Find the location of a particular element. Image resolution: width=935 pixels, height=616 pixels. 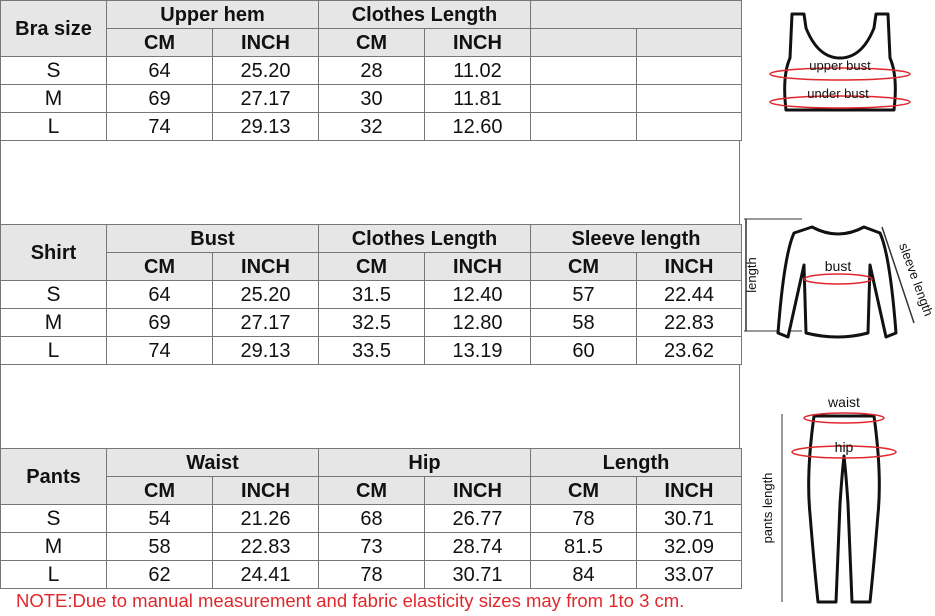

value-cell: 33.5 is located at coordinates (371, 350).